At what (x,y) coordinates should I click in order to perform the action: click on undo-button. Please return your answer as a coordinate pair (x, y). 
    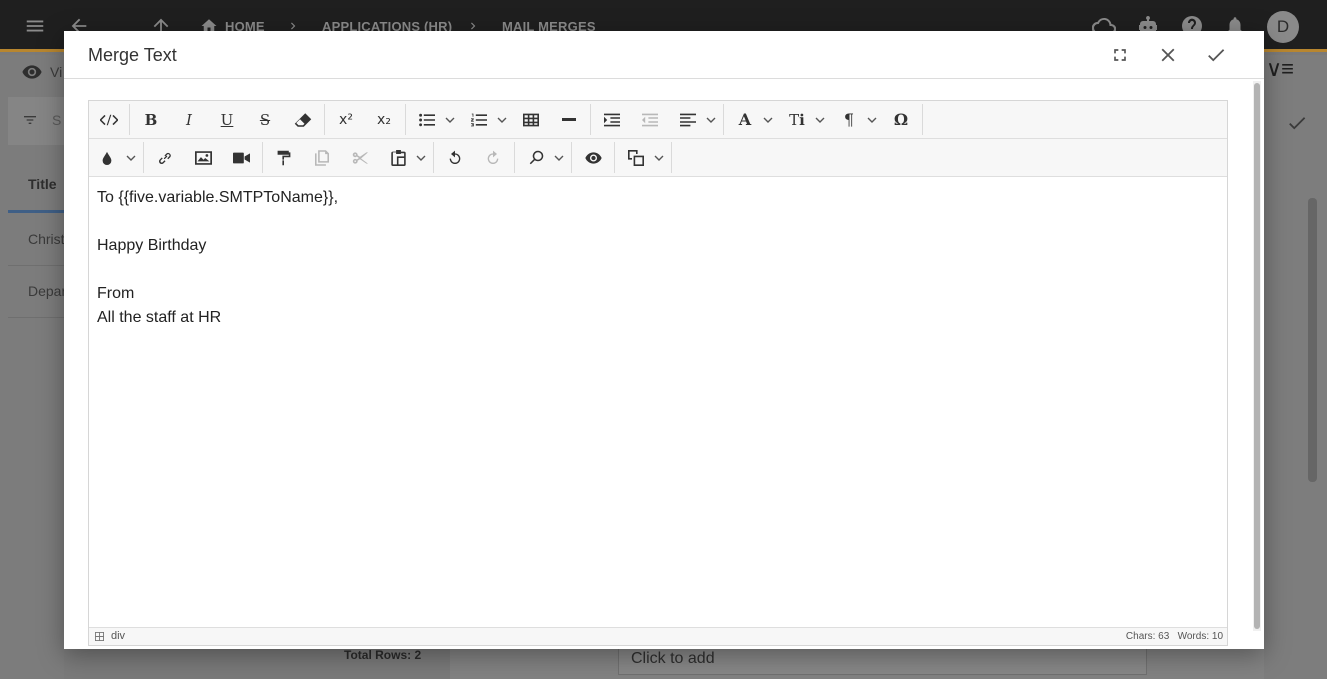
    Looking at the image, I should click on (455, 157).